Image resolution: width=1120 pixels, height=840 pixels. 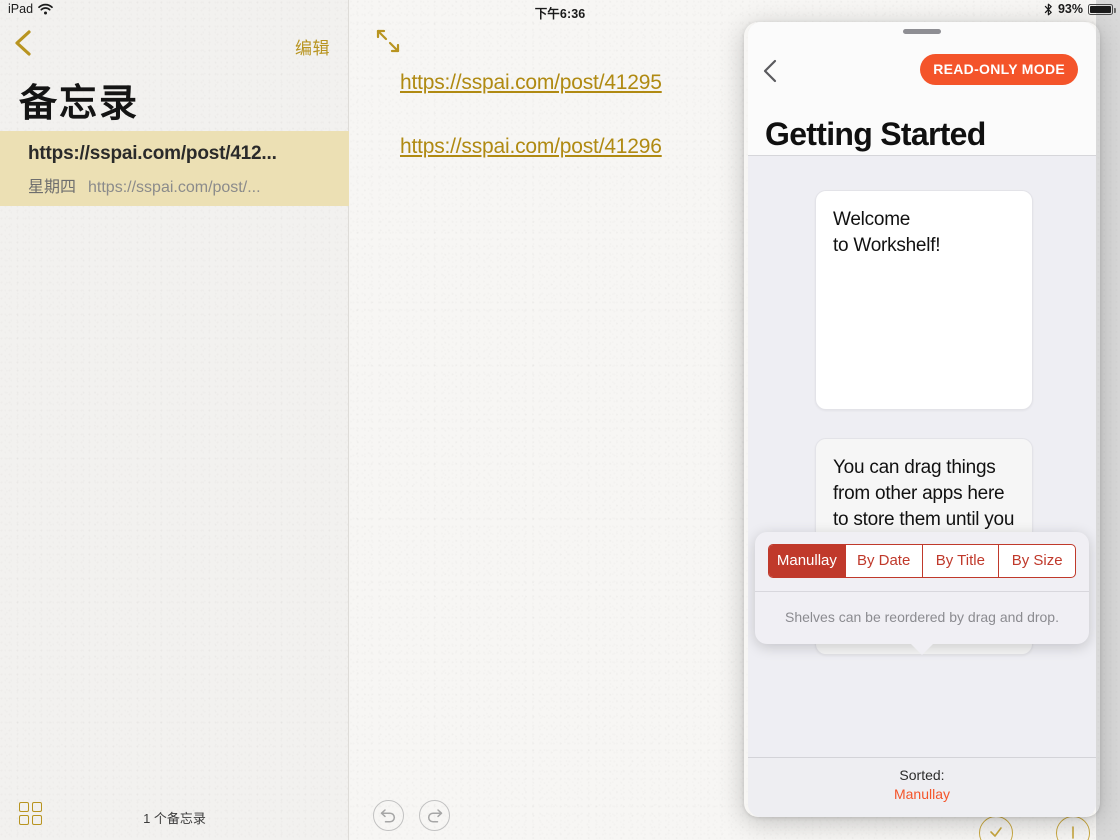 What do you see at coordinates (1073, 828) in the screenshot?
I see `compose-icon` at bounding box center [1073, 828].